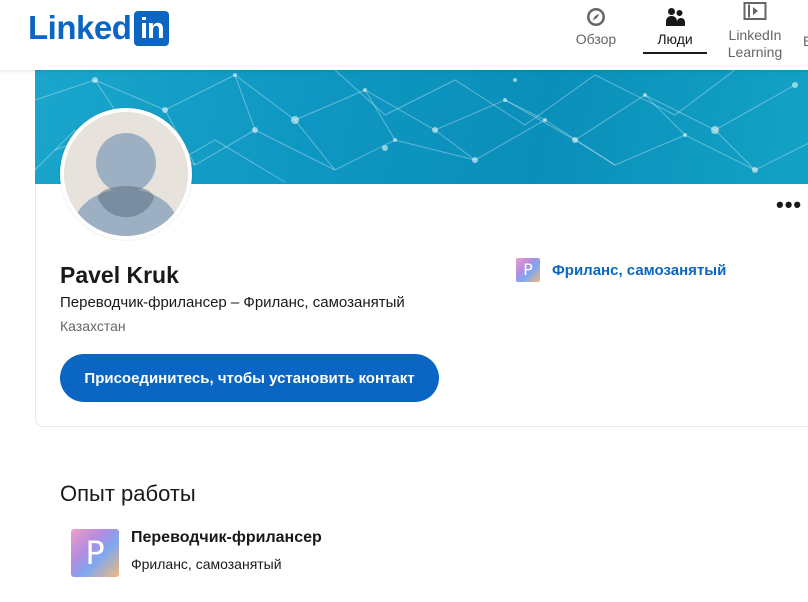  Describe the element at coordinates (528, 270) in the screenshot. I see `company-logo-icon: P` at that location.